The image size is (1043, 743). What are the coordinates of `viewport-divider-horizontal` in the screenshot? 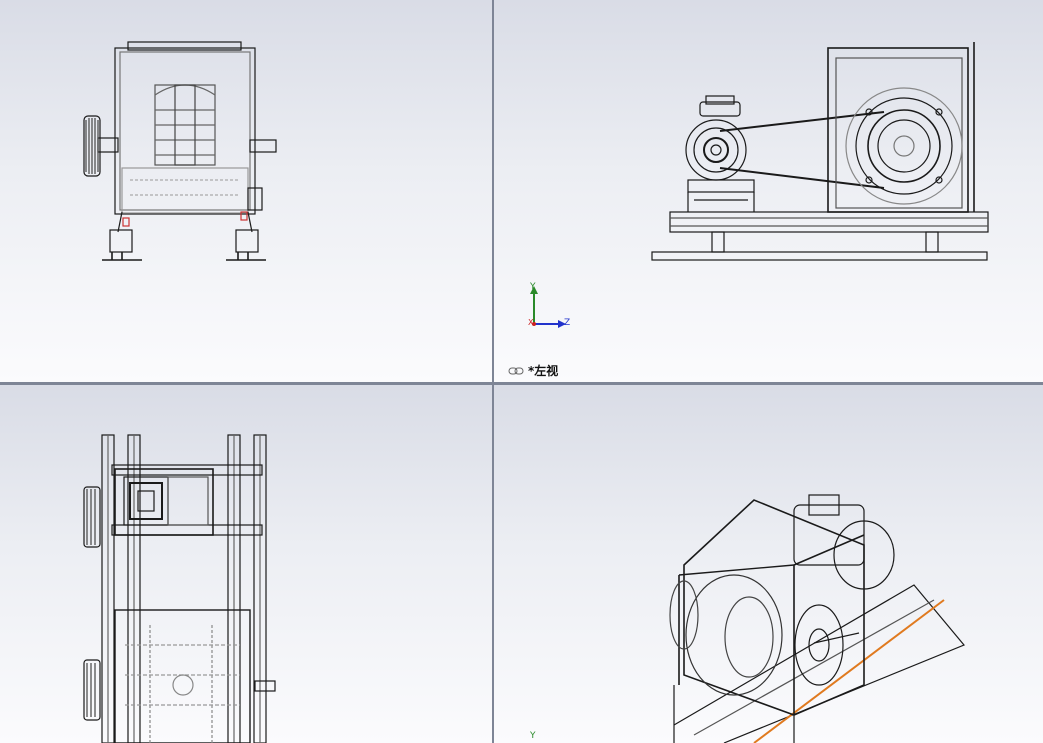 It's located at (521, 383).